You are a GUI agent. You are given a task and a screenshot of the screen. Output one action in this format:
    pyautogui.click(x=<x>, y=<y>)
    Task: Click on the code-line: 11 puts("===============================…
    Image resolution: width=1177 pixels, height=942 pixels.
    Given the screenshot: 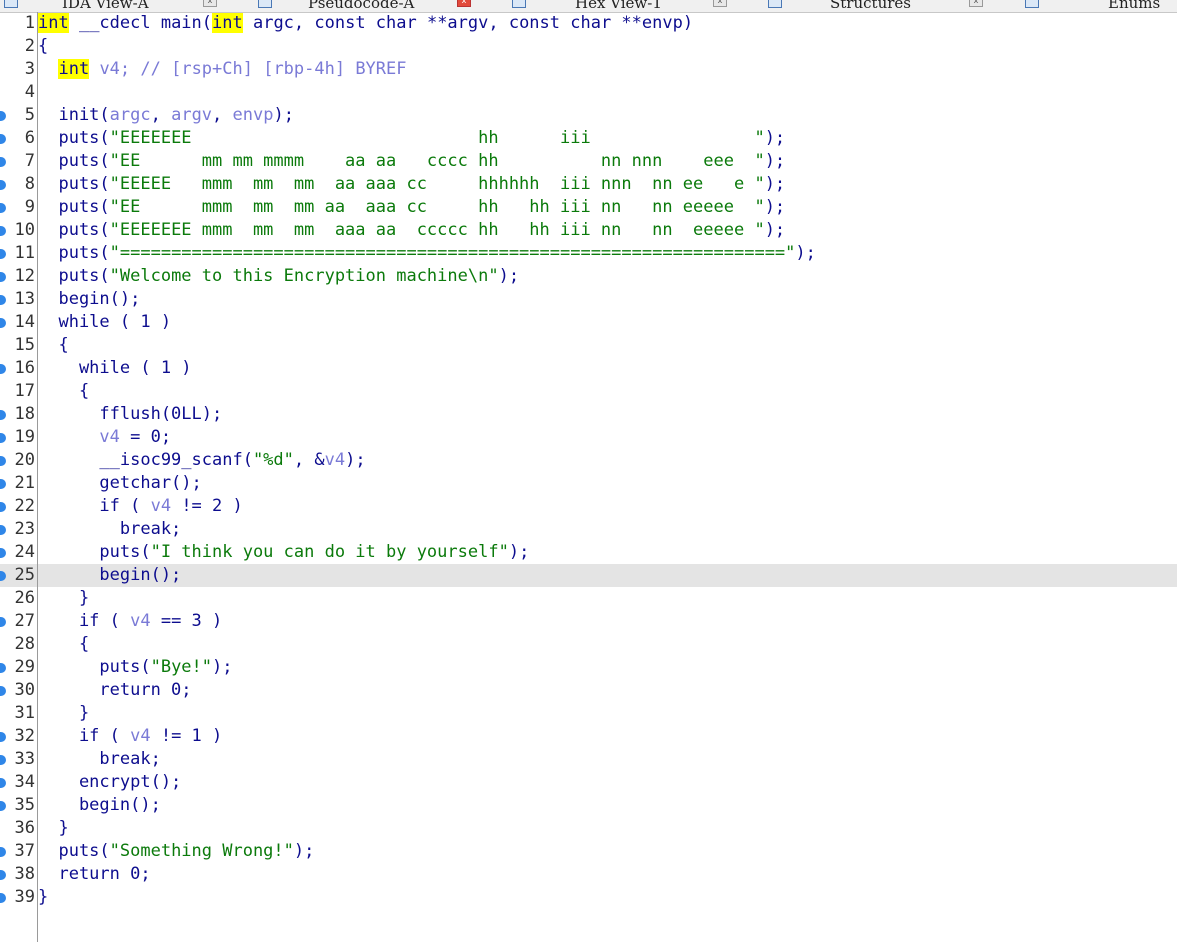 What is the action you would take?
    pyautogui.click(x=588, y=253)
    